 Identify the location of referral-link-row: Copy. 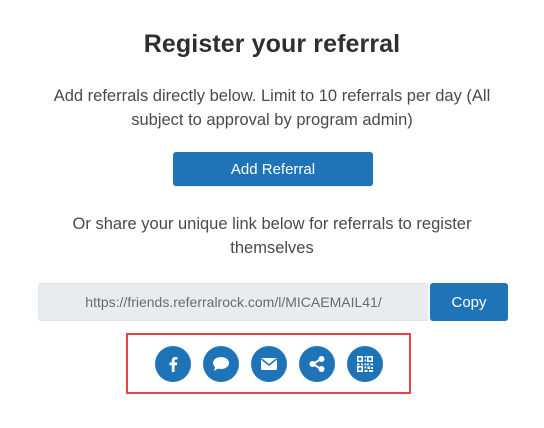
(273, 302).